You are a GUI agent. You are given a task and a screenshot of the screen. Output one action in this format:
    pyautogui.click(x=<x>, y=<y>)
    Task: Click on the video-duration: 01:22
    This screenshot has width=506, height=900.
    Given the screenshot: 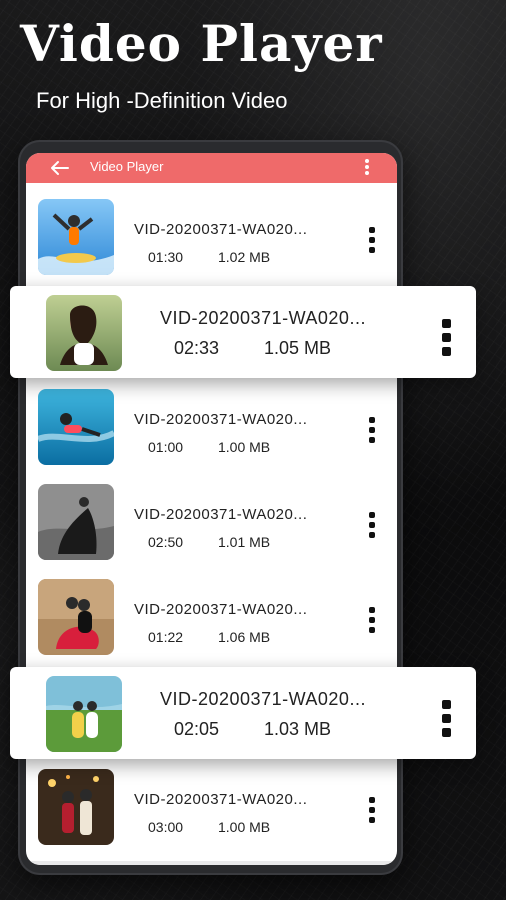 What is the action you would take?
    pyautogui.click(x=166, y=637)
    